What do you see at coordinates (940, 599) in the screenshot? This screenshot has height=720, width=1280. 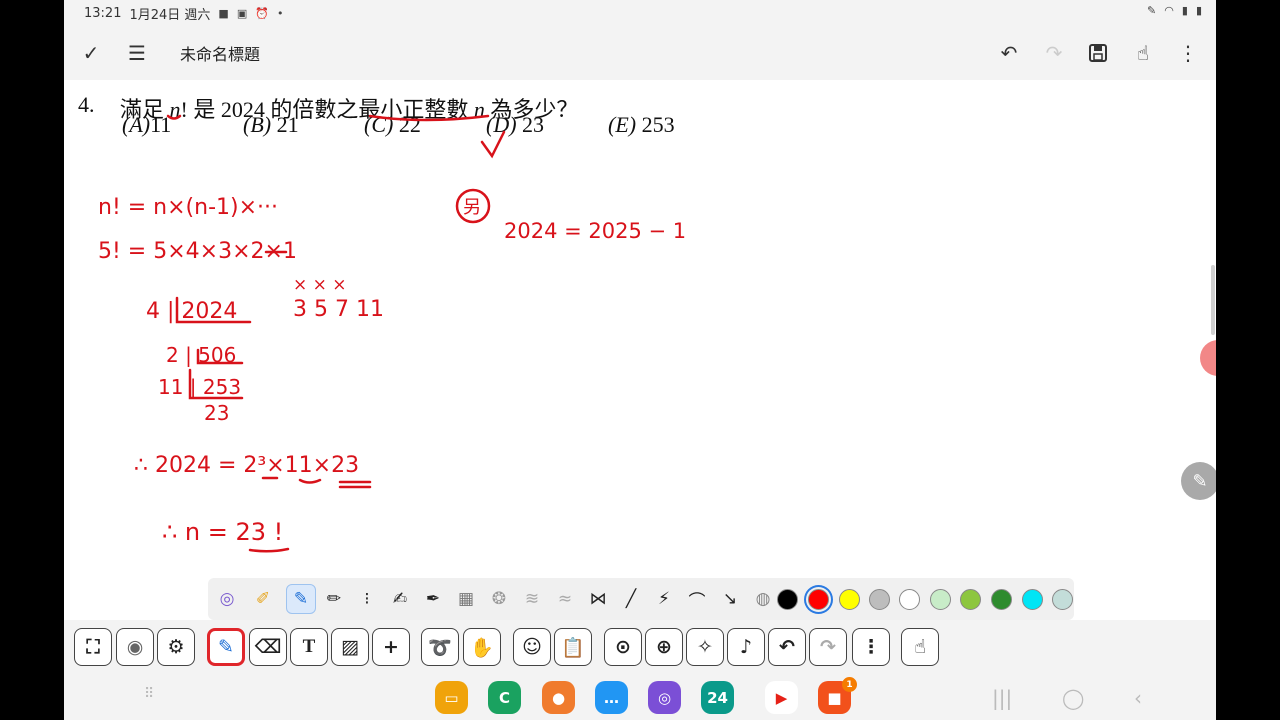 I see `color-swatch-mint` at bounding box center [940, 599].